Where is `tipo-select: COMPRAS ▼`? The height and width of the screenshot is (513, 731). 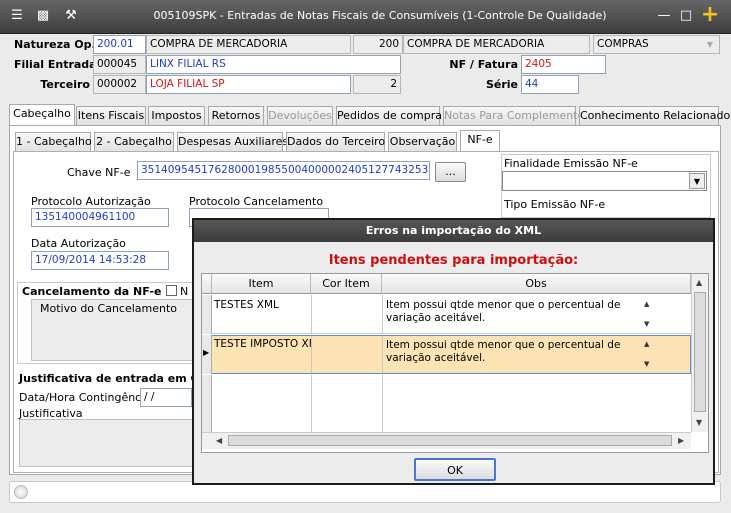 tipo-select: COMPRAS ▼ is located at coordinates (656, 44).